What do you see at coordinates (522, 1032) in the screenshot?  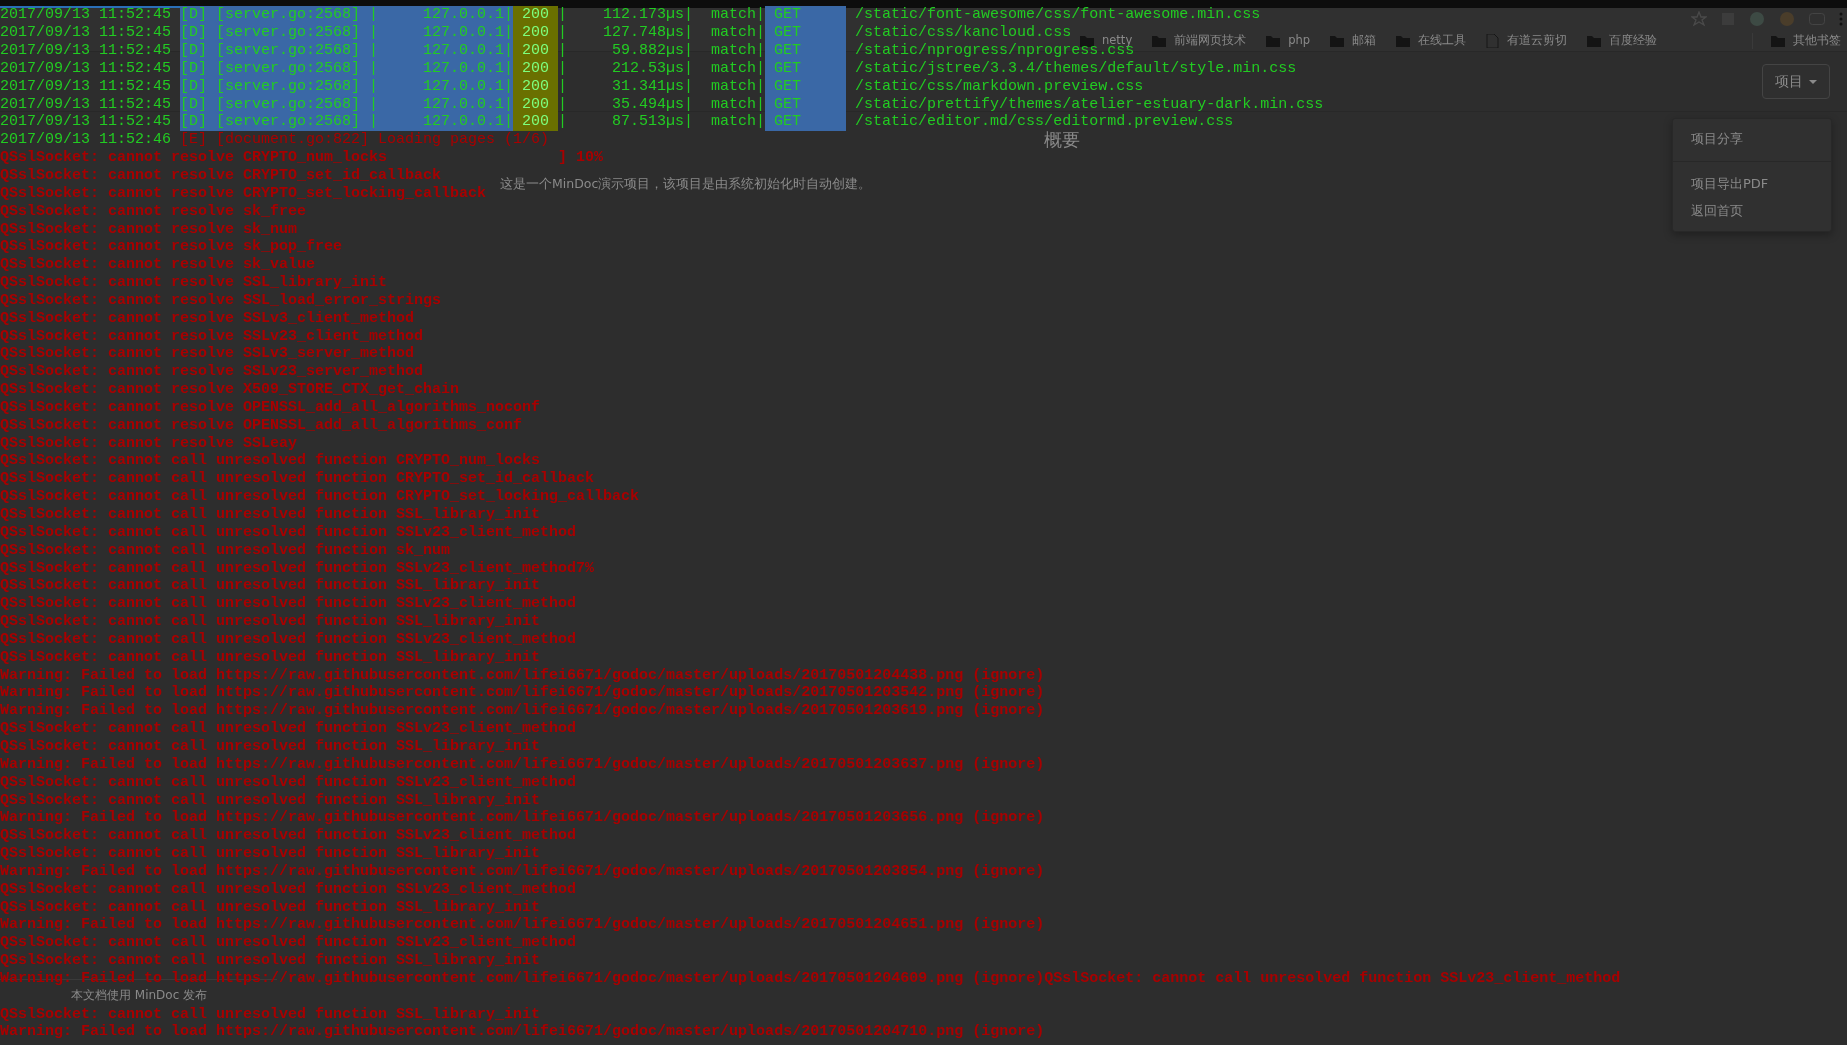 I see `error-message: Warning: Failed to load https://raw.githubusercontent.com/lifei6671/godoc/master/uploads/20170501204710.png (ignore)` at bounding box center [522, 1032].